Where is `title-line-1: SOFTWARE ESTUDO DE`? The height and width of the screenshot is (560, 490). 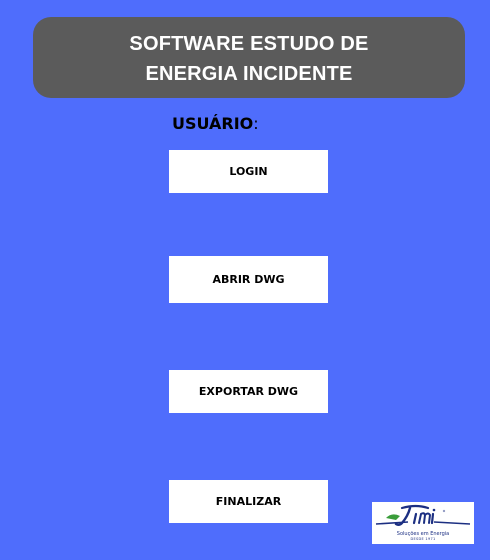 title-line-1: SOFTWARE ESTUDO DE is located at coordinates (249, 43).